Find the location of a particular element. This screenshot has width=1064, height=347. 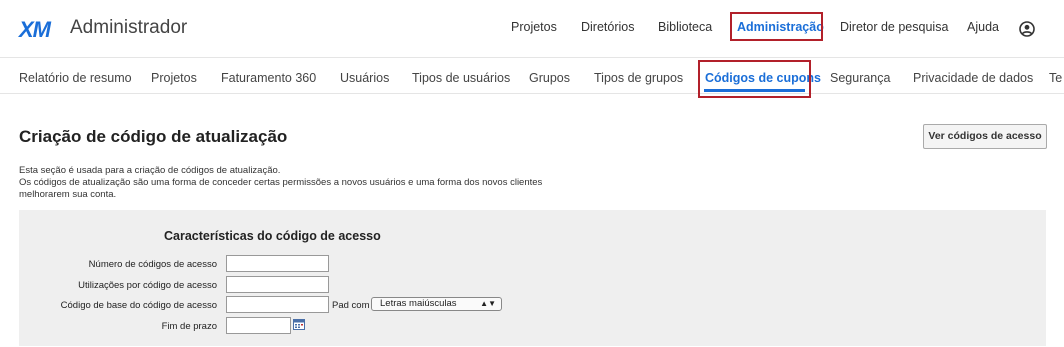

uses-per-code-input is located at coordinates (277, 284).